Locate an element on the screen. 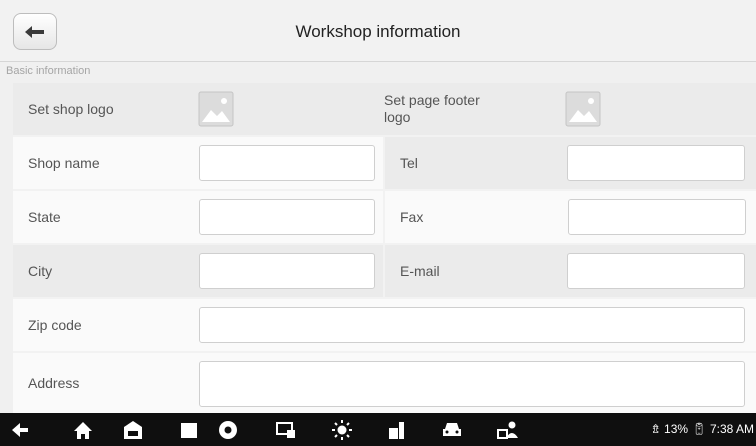 This screenshot has height=446, width=756. app-header: Workshop information is located at coordinates (378, 31).